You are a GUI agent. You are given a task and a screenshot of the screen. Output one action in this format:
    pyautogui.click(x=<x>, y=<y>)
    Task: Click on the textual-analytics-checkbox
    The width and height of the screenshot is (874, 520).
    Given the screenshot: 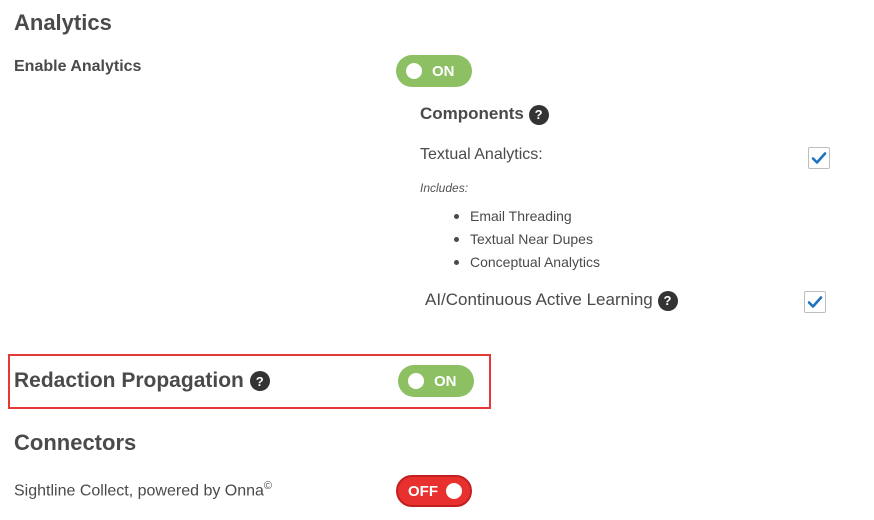 What is the action you would take?
    pyautogui.click(x=819, y=158)
    